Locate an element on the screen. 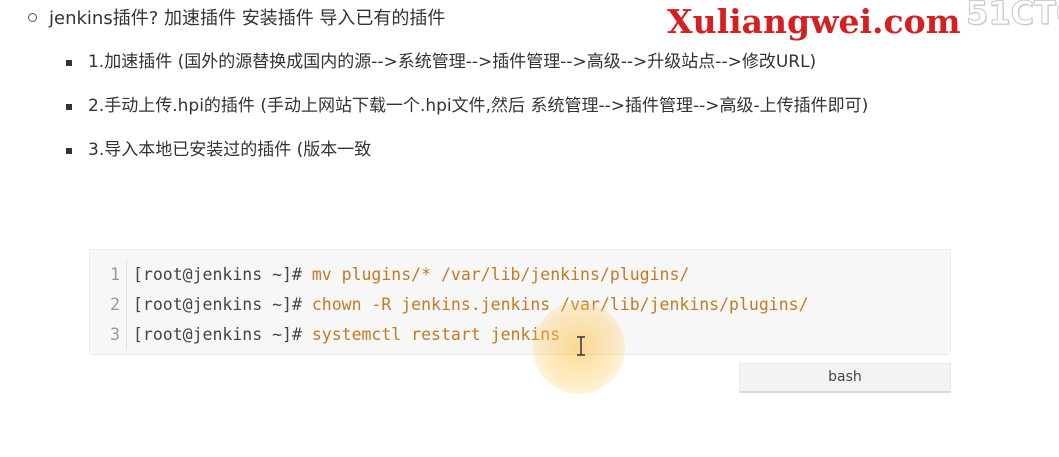  hollow-circle-bullet-icon is located at coordinates (32, 17).